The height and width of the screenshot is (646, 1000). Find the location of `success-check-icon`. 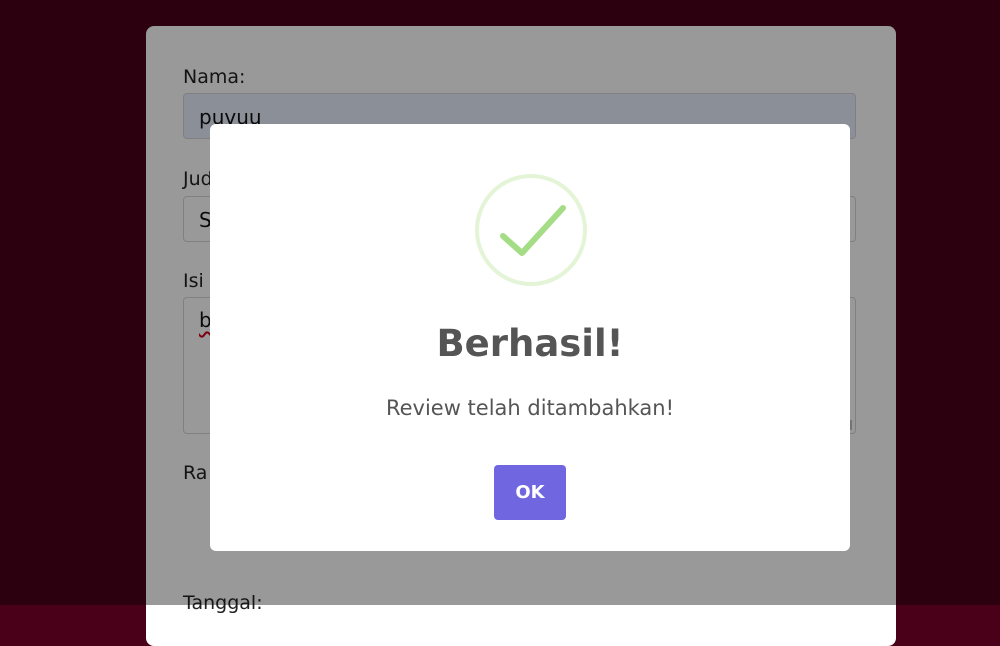

success-check-icon is located at coordinates (531, 230).